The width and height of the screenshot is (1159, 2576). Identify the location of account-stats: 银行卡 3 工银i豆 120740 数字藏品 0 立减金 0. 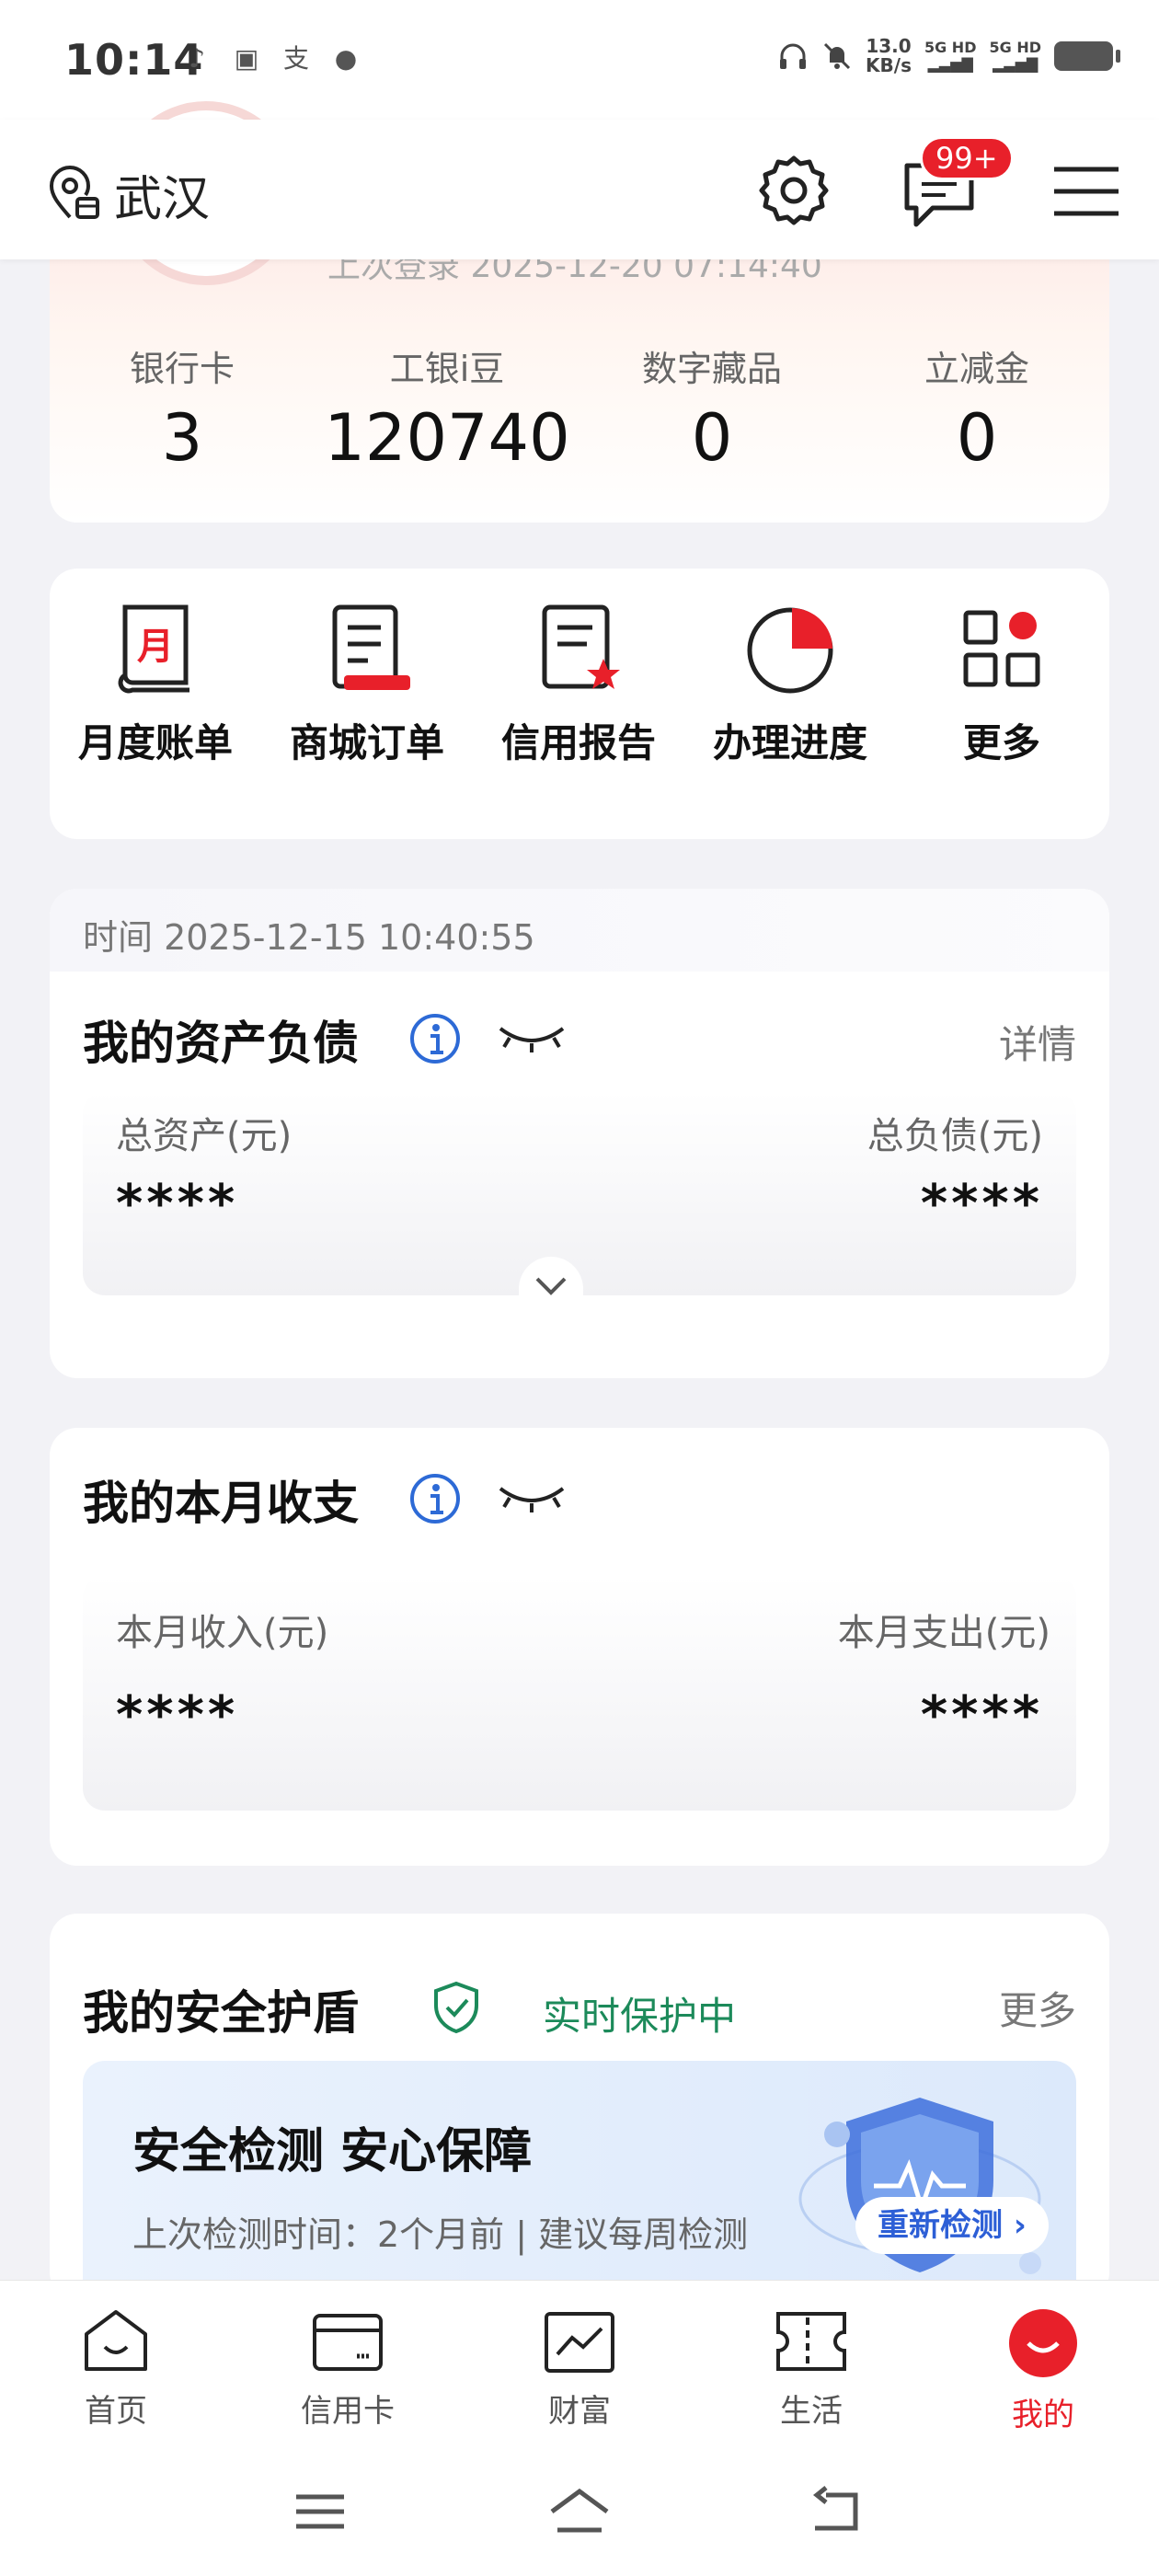
(579, 408).